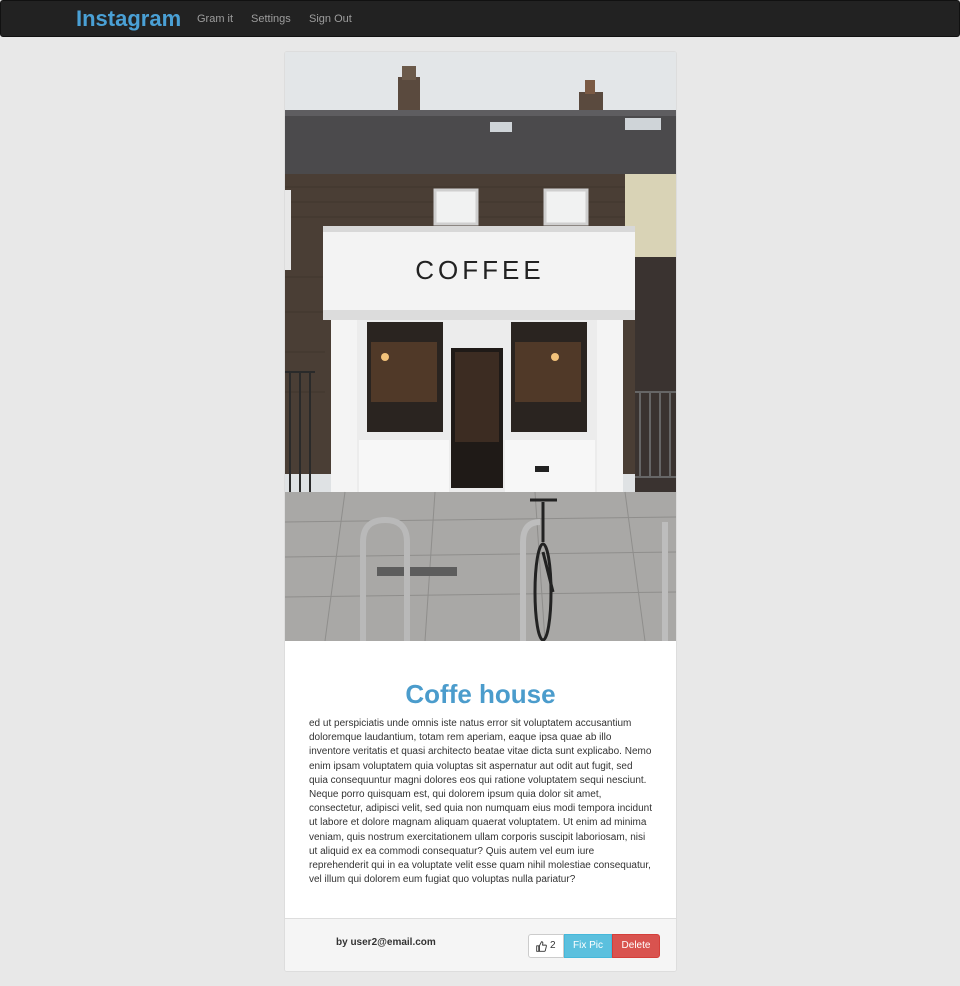 The height and width of the screenshot is (986, 960). What do you see at coordinates (636, 946) in the screenshot?
I see `delete-button: Delete` at bounding box center [636, 946].